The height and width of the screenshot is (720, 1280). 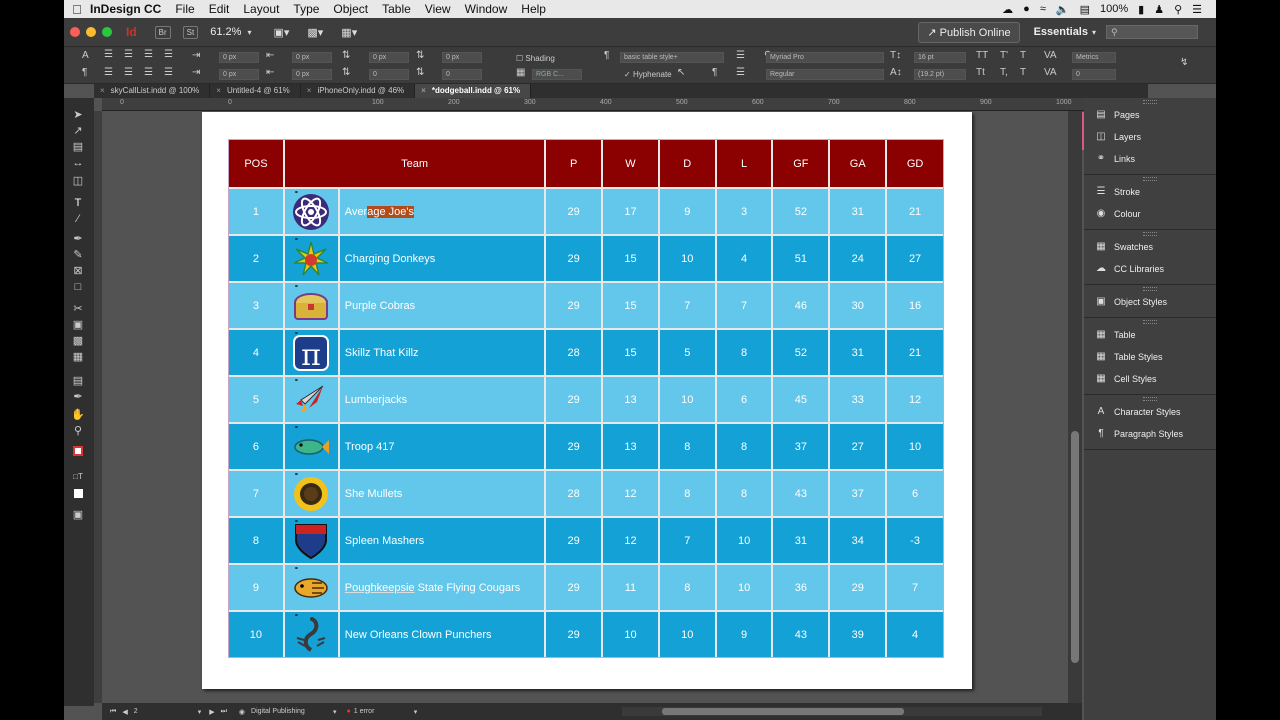 I want to click on cell-gf: 46, so click(x=802, y=304).